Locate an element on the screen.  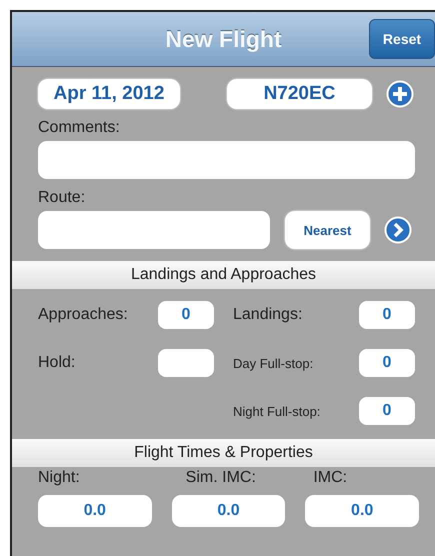
field-label: IMC: is located at coordinates (330, 478).